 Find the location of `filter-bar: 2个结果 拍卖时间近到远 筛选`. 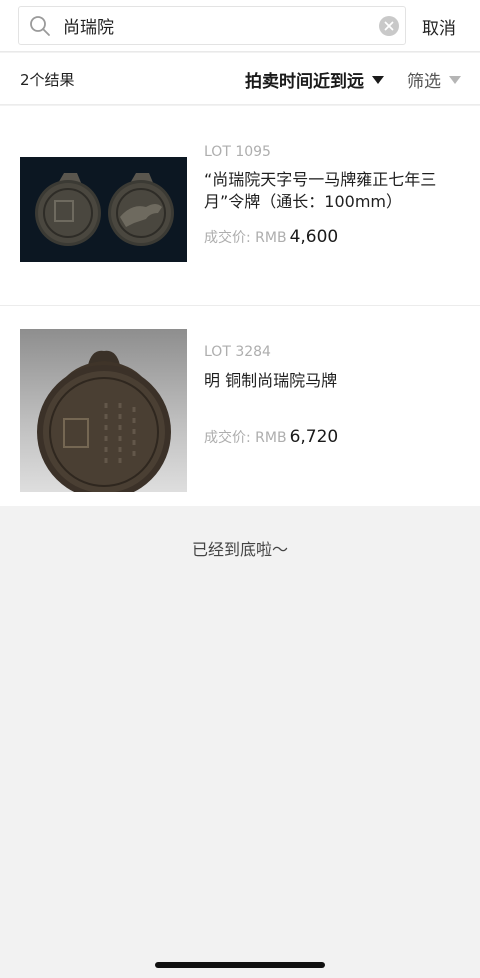

filter-bar: 2个结果 拍卖时间近到远 筛选 is located at coordinates (240, 79).